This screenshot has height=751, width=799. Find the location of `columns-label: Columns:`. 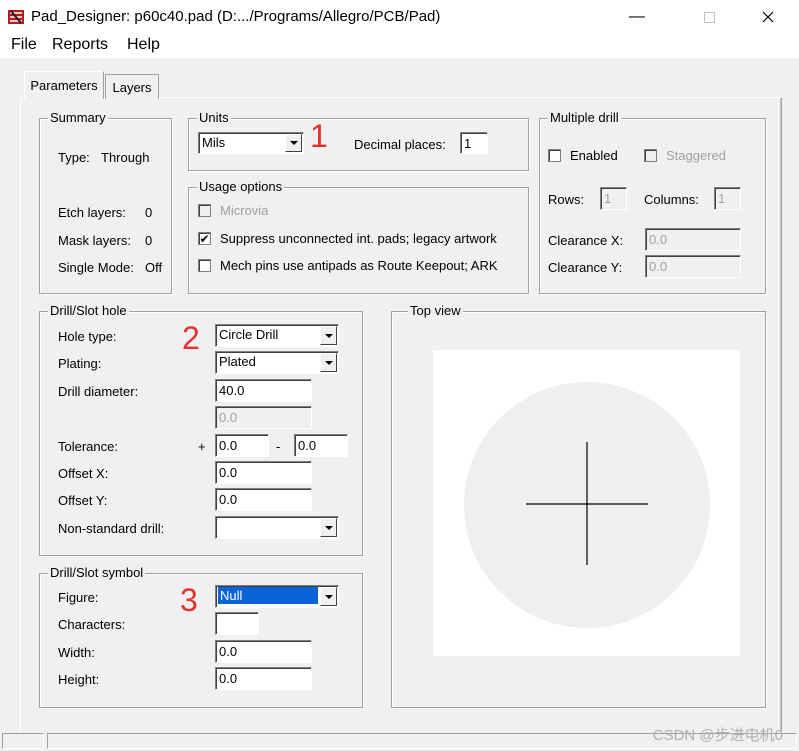

columns-label: Columns: is located at coordinates (671, 199).